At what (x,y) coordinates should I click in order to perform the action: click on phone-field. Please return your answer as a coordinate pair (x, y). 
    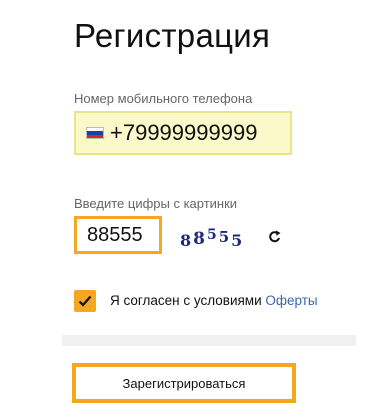
    Looking at the image, I should click on (183, 133).